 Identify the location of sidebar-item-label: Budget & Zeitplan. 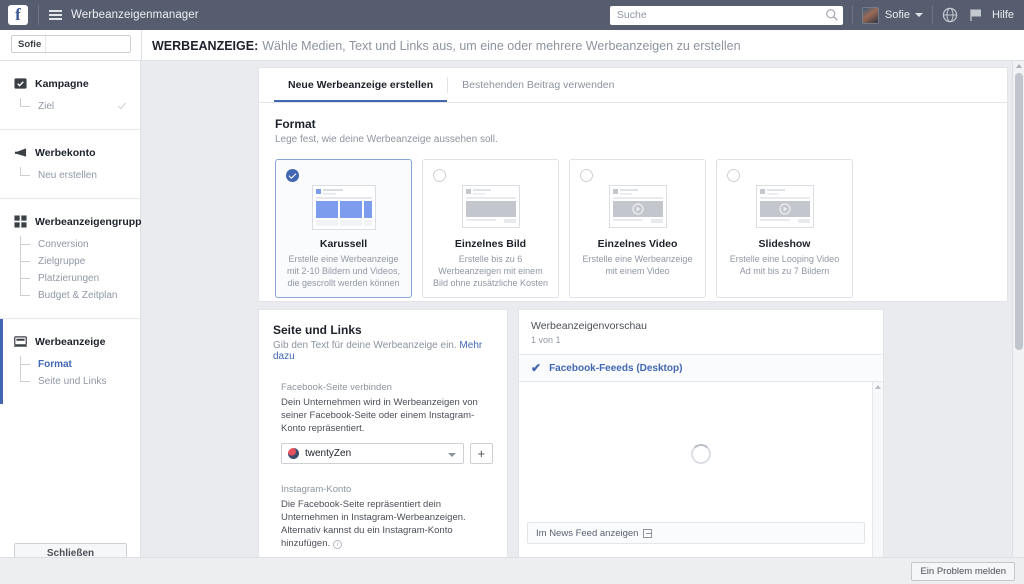
(78, 295).